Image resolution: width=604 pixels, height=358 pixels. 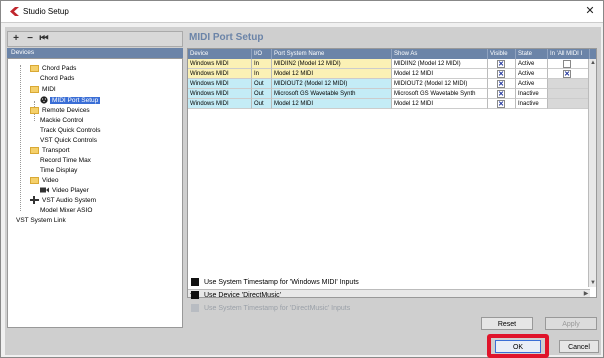 I want to click on tree-node-midi-folder: MIDI, so click(x=43, y=90).